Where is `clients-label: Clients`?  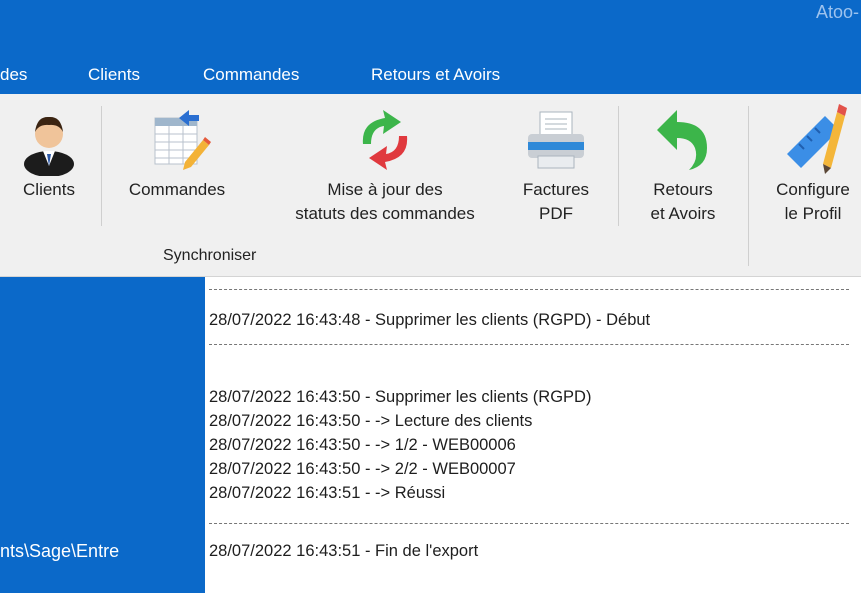 clients-label: Clients is located at coordinates (49, 189).